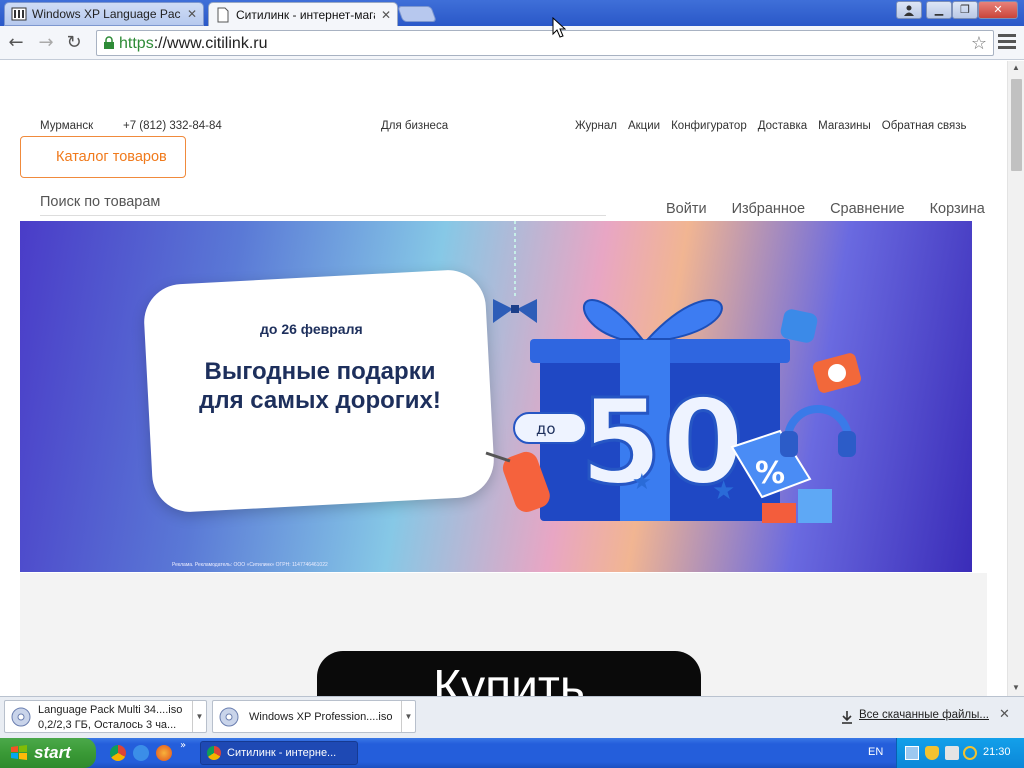 This screenshot has width=1024, height=768. I want to click on scroll-up-icon: ▲, so click(1016, 67).